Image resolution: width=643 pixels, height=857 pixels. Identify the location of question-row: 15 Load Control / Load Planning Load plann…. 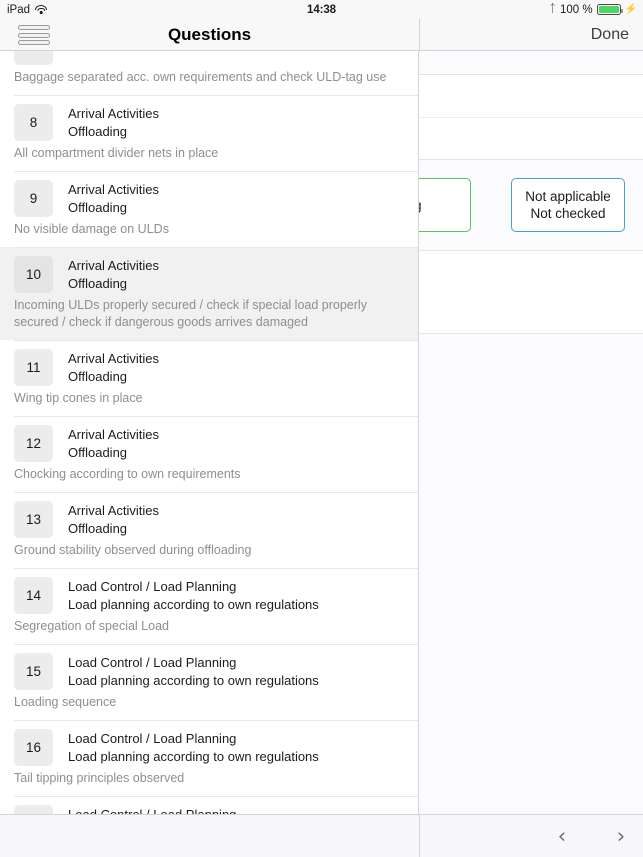
(209, 682).